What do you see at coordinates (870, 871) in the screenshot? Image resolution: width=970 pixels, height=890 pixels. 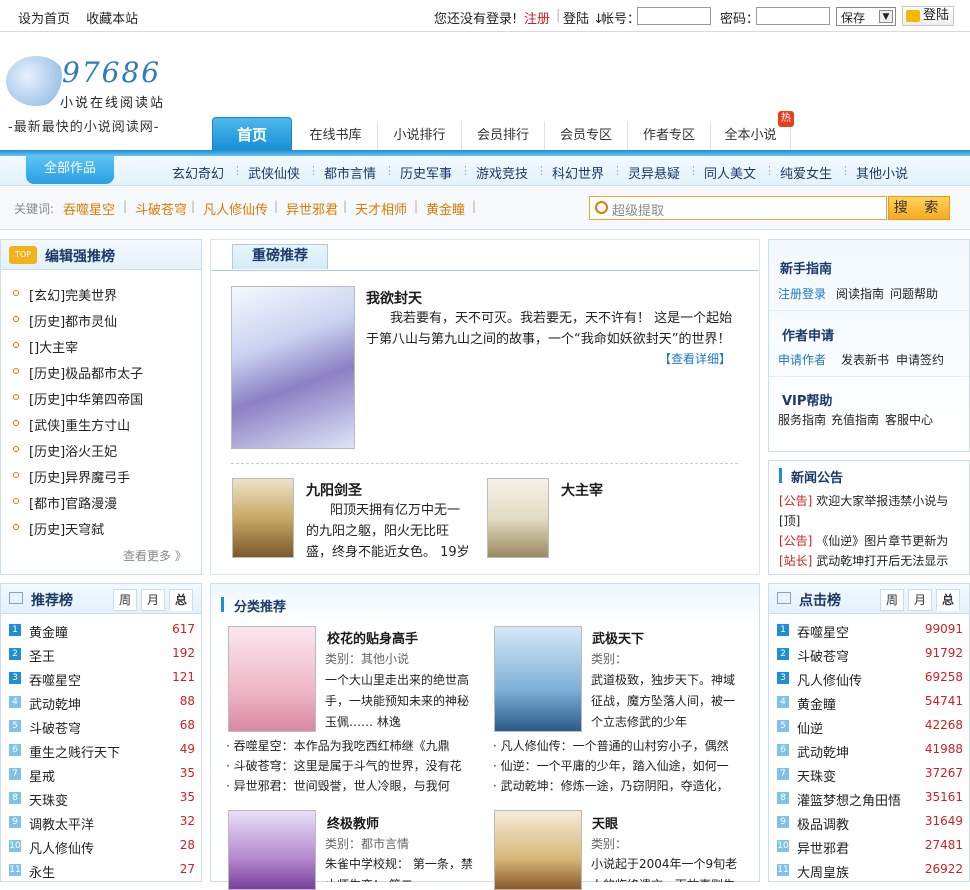 I see `table-row: 11 大周皇族 26922` at bounding box center [870, 871].